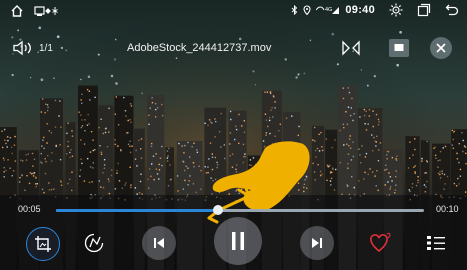 This screenshot has height=270, width=467. I want to click on player-top-bar: 1/1 AdobeStock_244412737.mov, so click(233, 48).